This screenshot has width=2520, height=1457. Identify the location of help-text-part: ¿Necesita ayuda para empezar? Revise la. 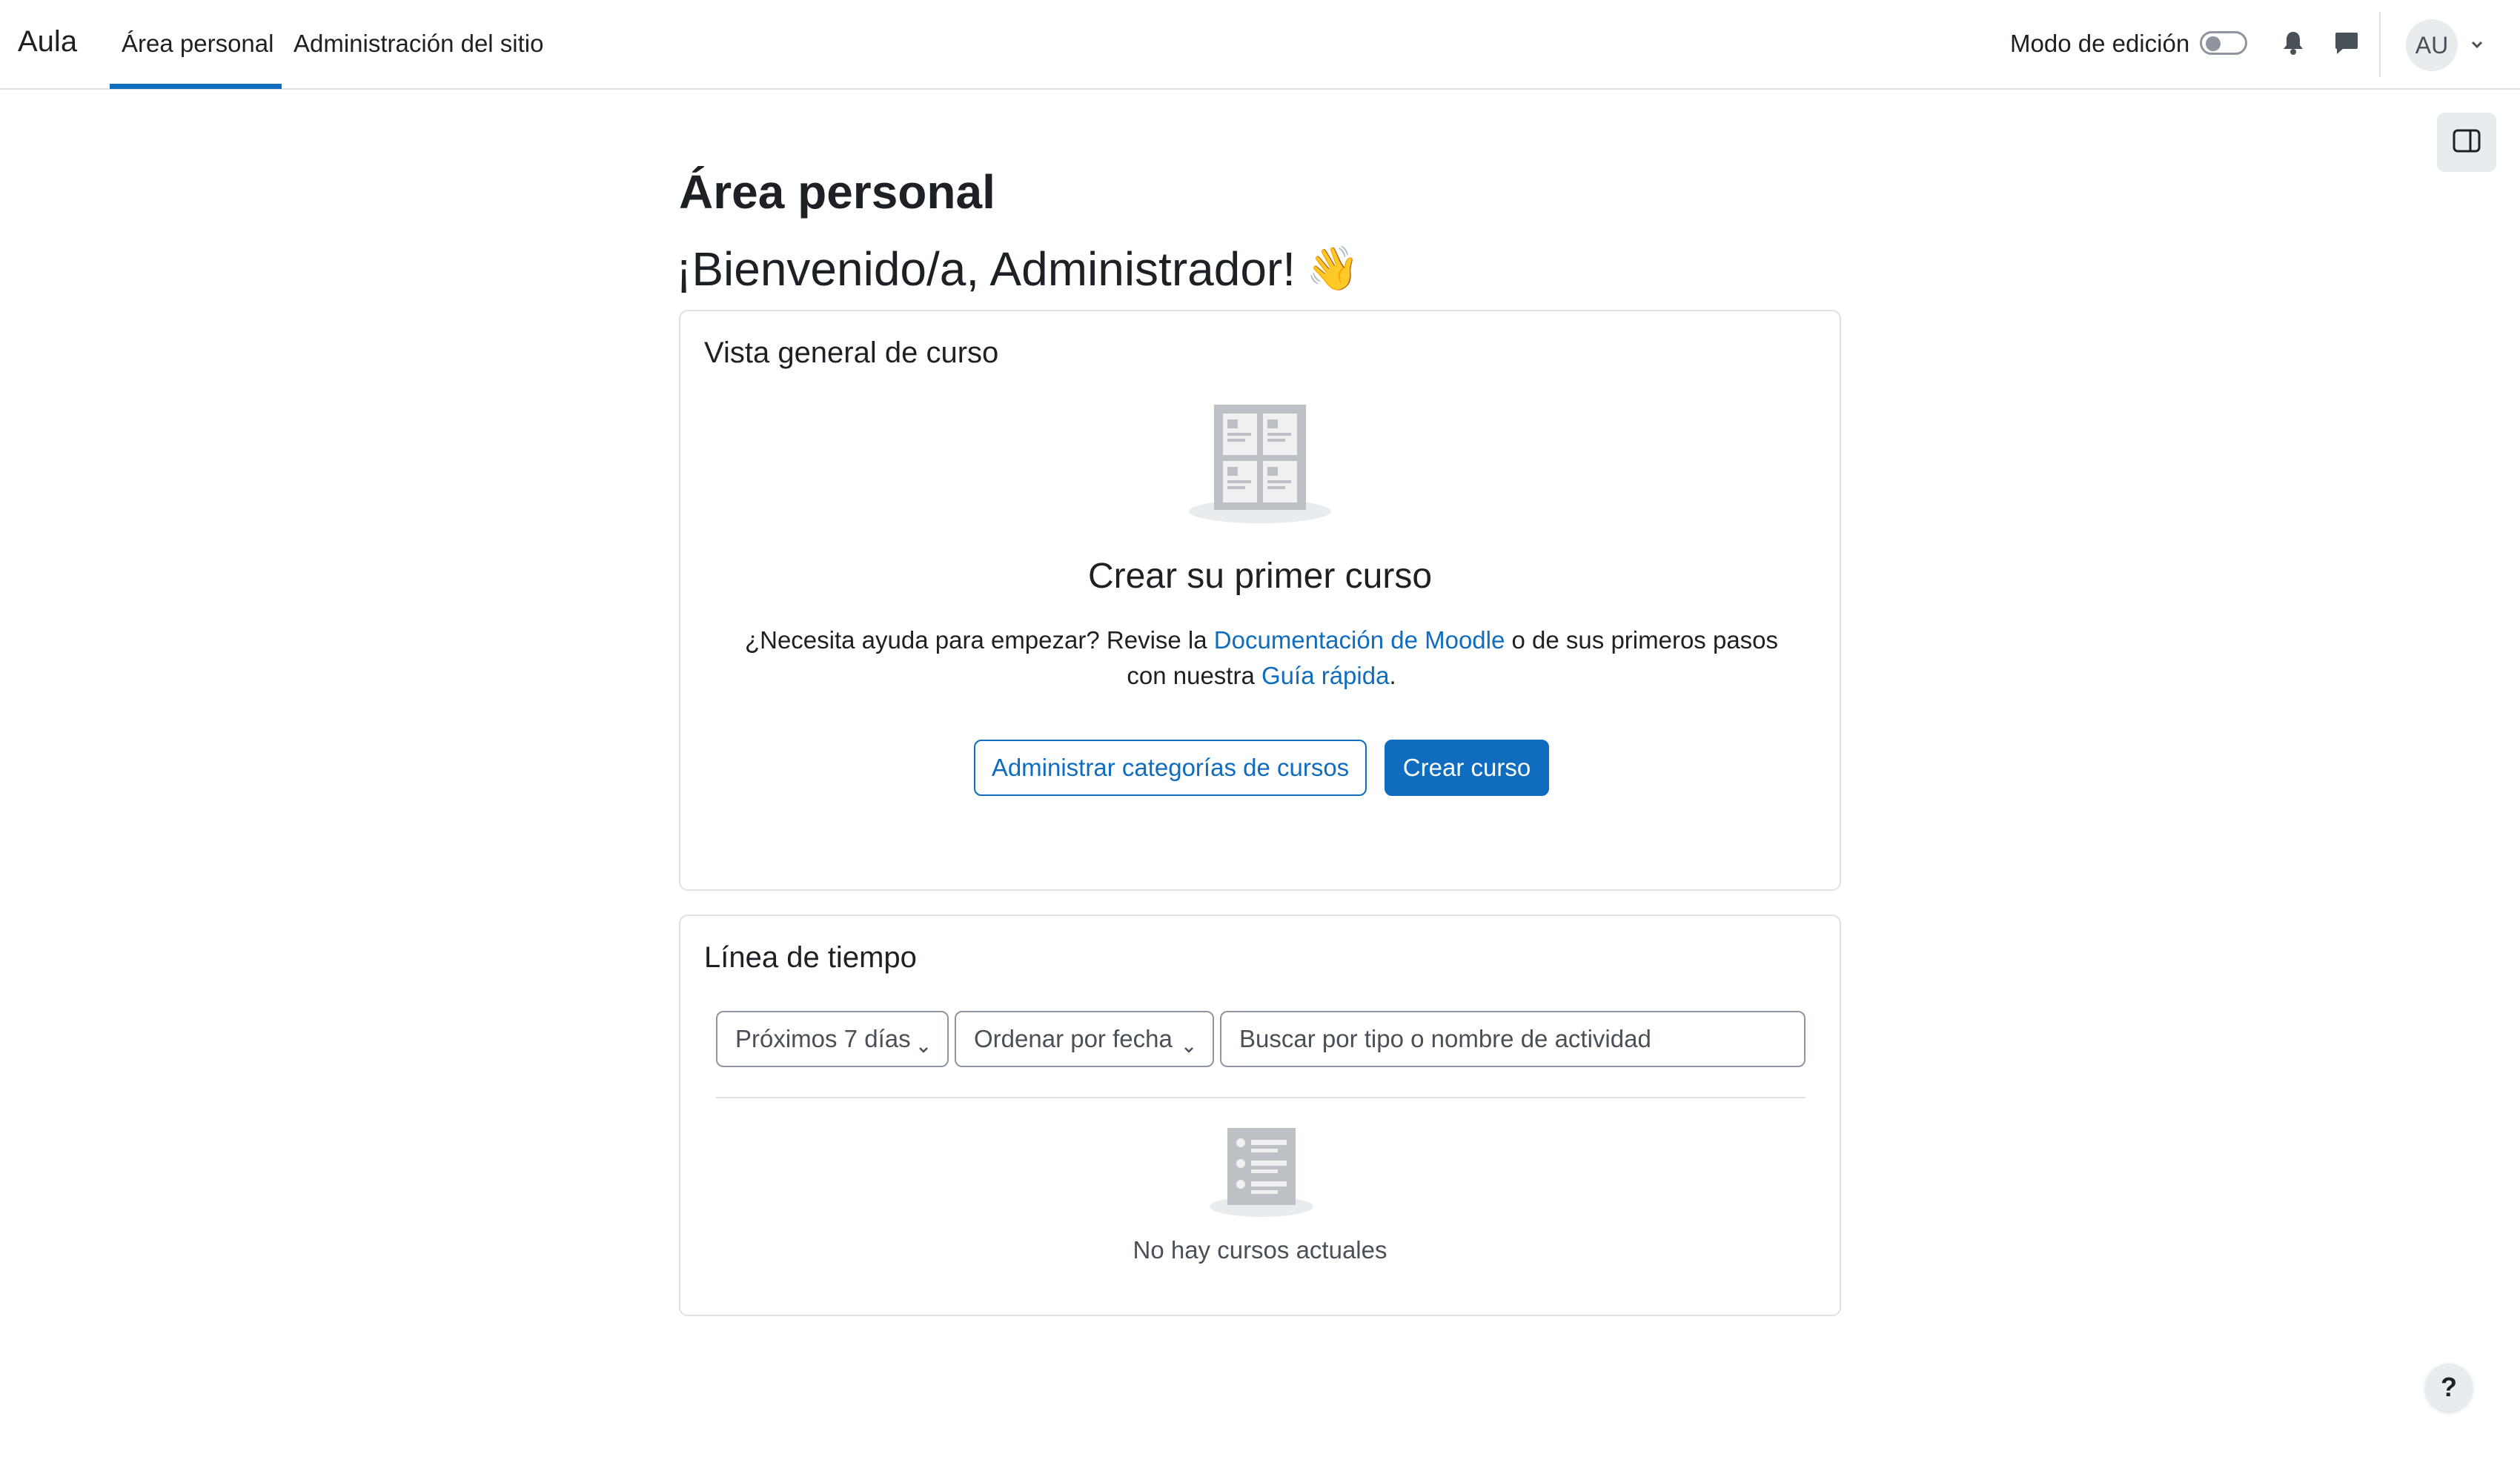
(979, 640).